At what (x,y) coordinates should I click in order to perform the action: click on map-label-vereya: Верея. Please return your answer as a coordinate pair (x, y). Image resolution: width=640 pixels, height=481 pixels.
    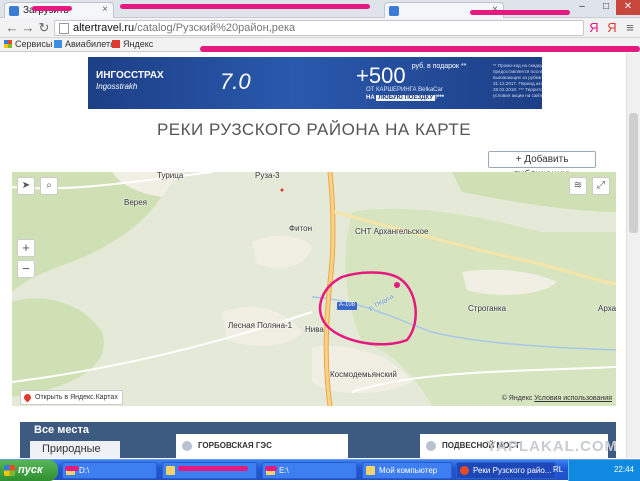
    Looking at the image, I should click on (136, 202).